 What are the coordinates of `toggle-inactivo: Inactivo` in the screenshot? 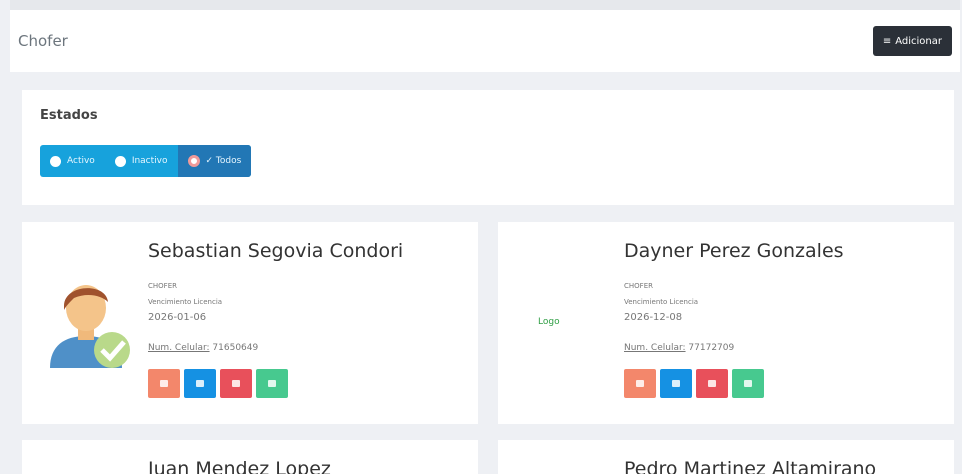 It's located at (141, 161).